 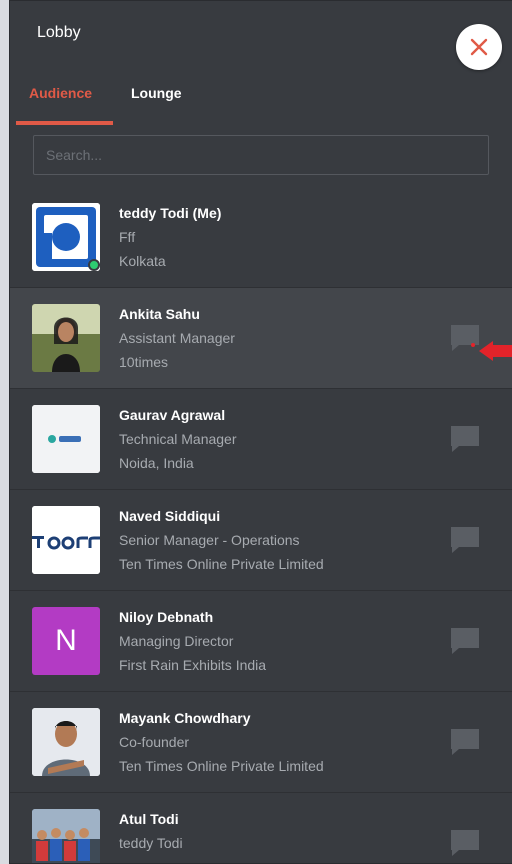 I want to click on company-logo-icon, so click(x=66, y=439).